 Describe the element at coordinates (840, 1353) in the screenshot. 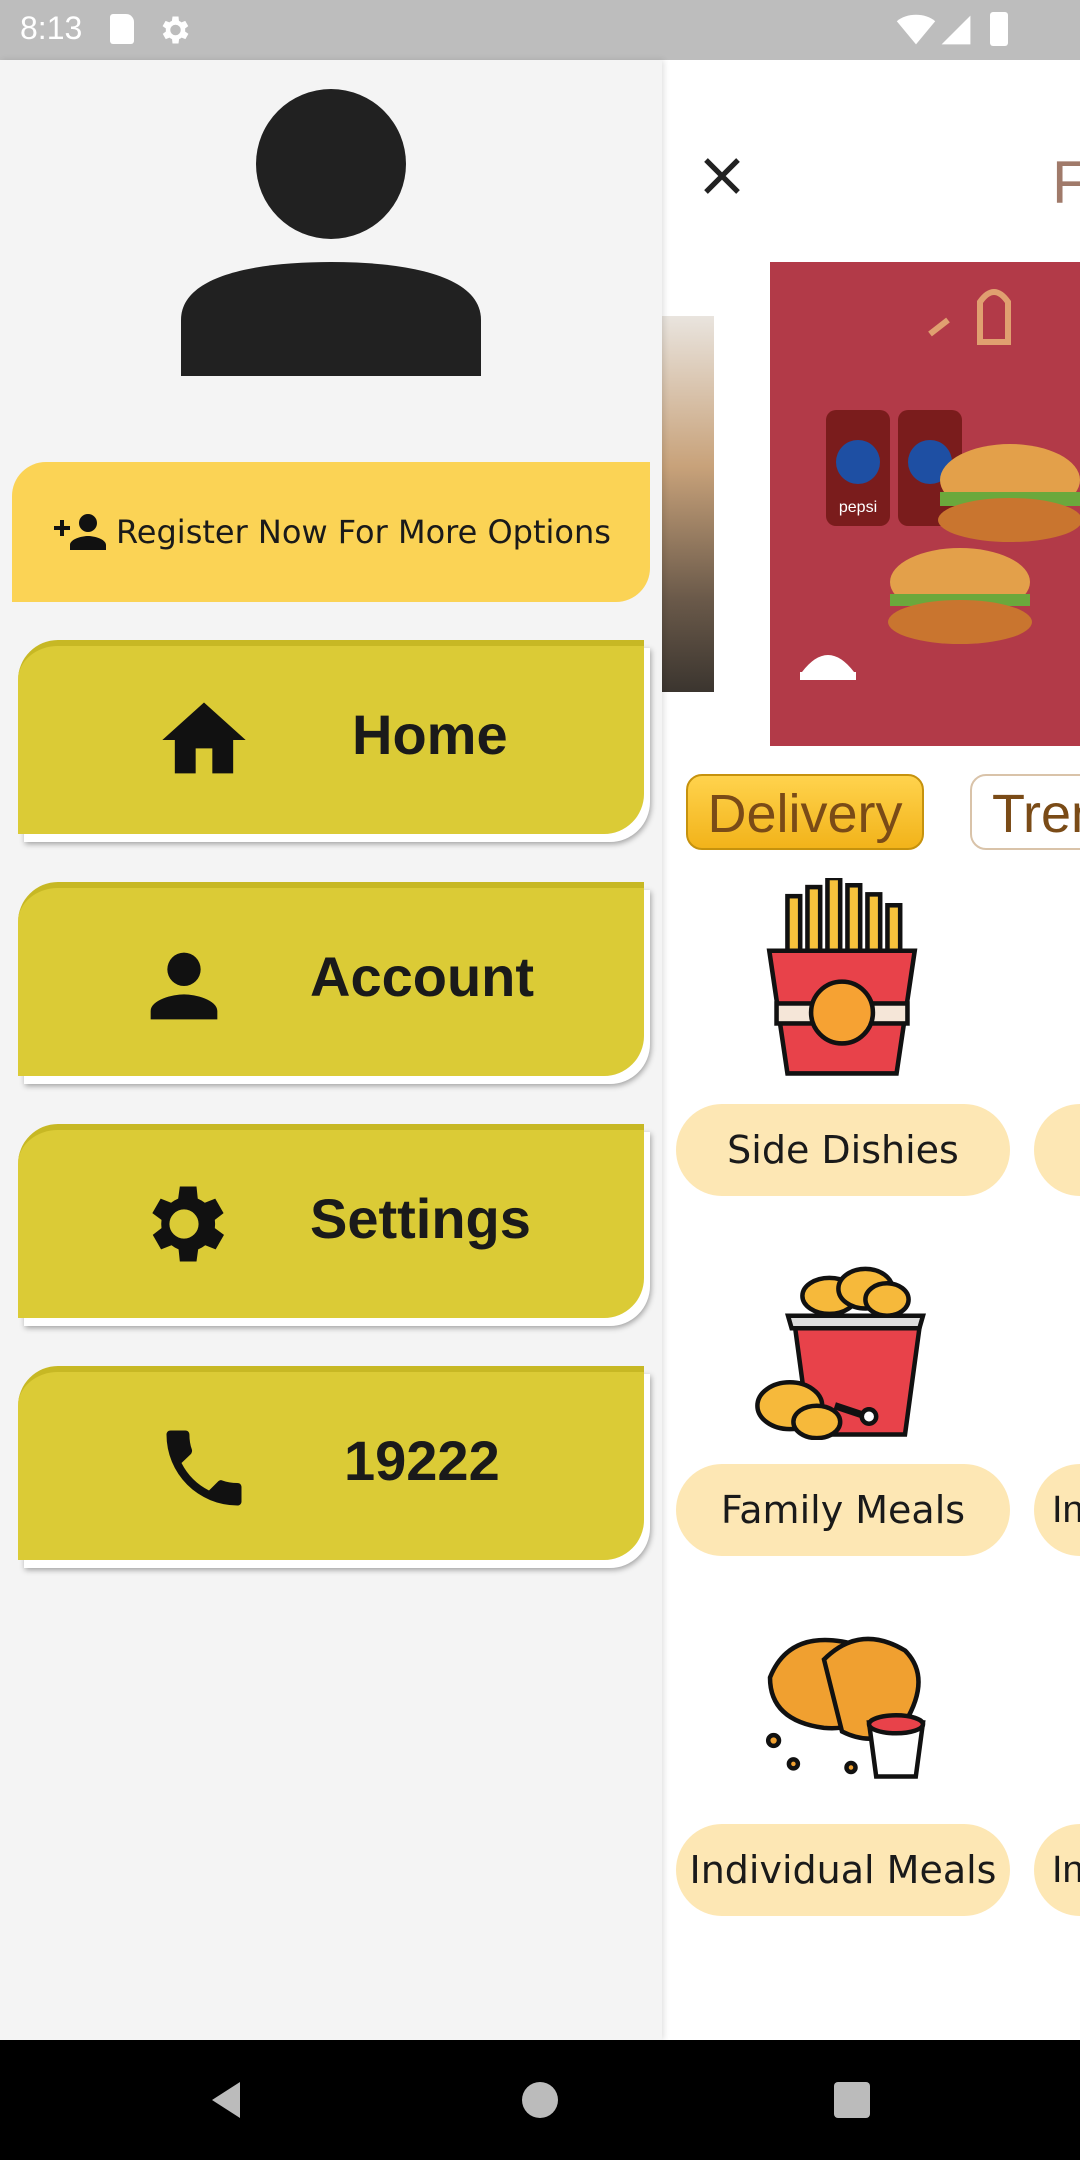

I see `chicken-bucket-icon` at that location.